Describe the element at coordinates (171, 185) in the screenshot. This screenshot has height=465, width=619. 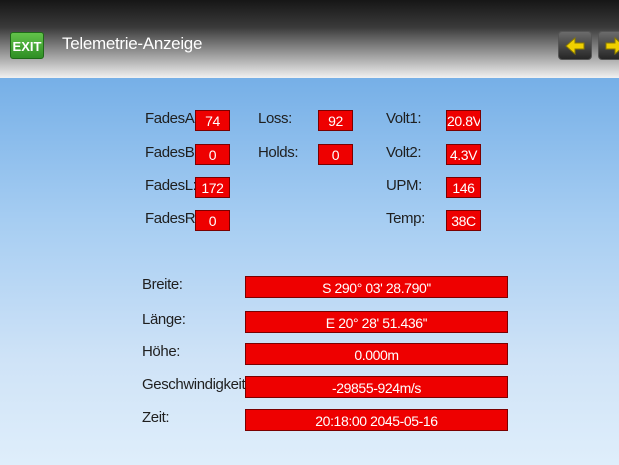
I see `fades-l-label: FadesL:` at that location.